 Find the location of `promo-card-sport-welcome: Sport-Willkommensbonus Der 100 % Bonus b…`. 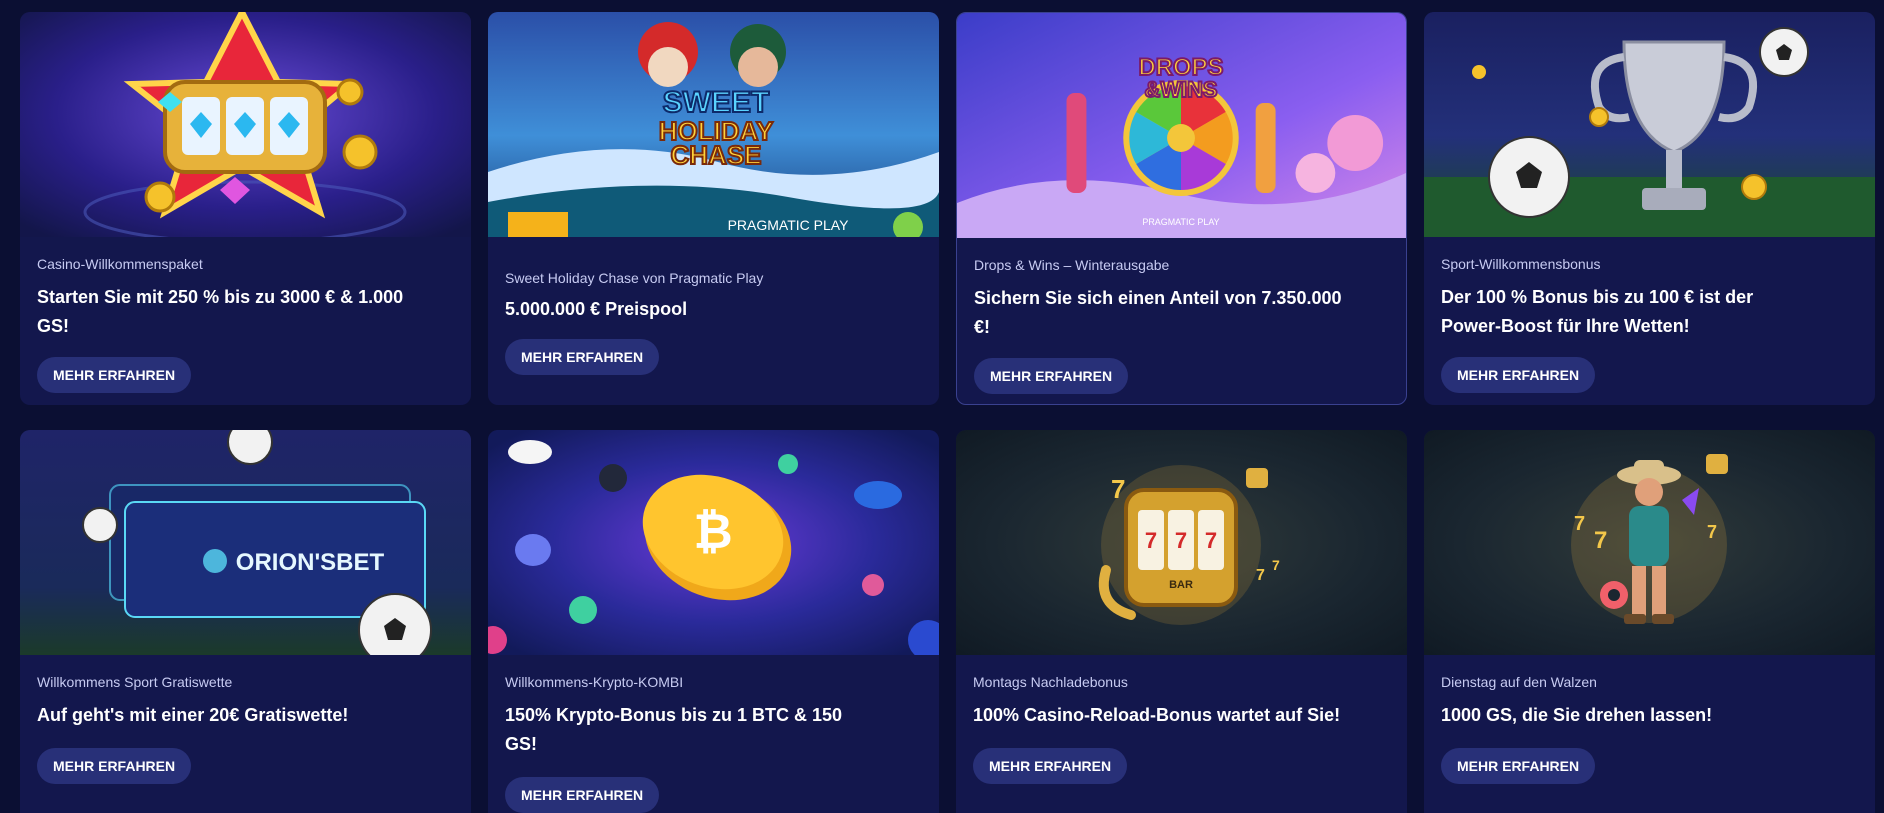

promo-card-sport-welcome: Sport-Willkommensbonus Der 100 % Bonus b… is located at coordinates (1649, 208).